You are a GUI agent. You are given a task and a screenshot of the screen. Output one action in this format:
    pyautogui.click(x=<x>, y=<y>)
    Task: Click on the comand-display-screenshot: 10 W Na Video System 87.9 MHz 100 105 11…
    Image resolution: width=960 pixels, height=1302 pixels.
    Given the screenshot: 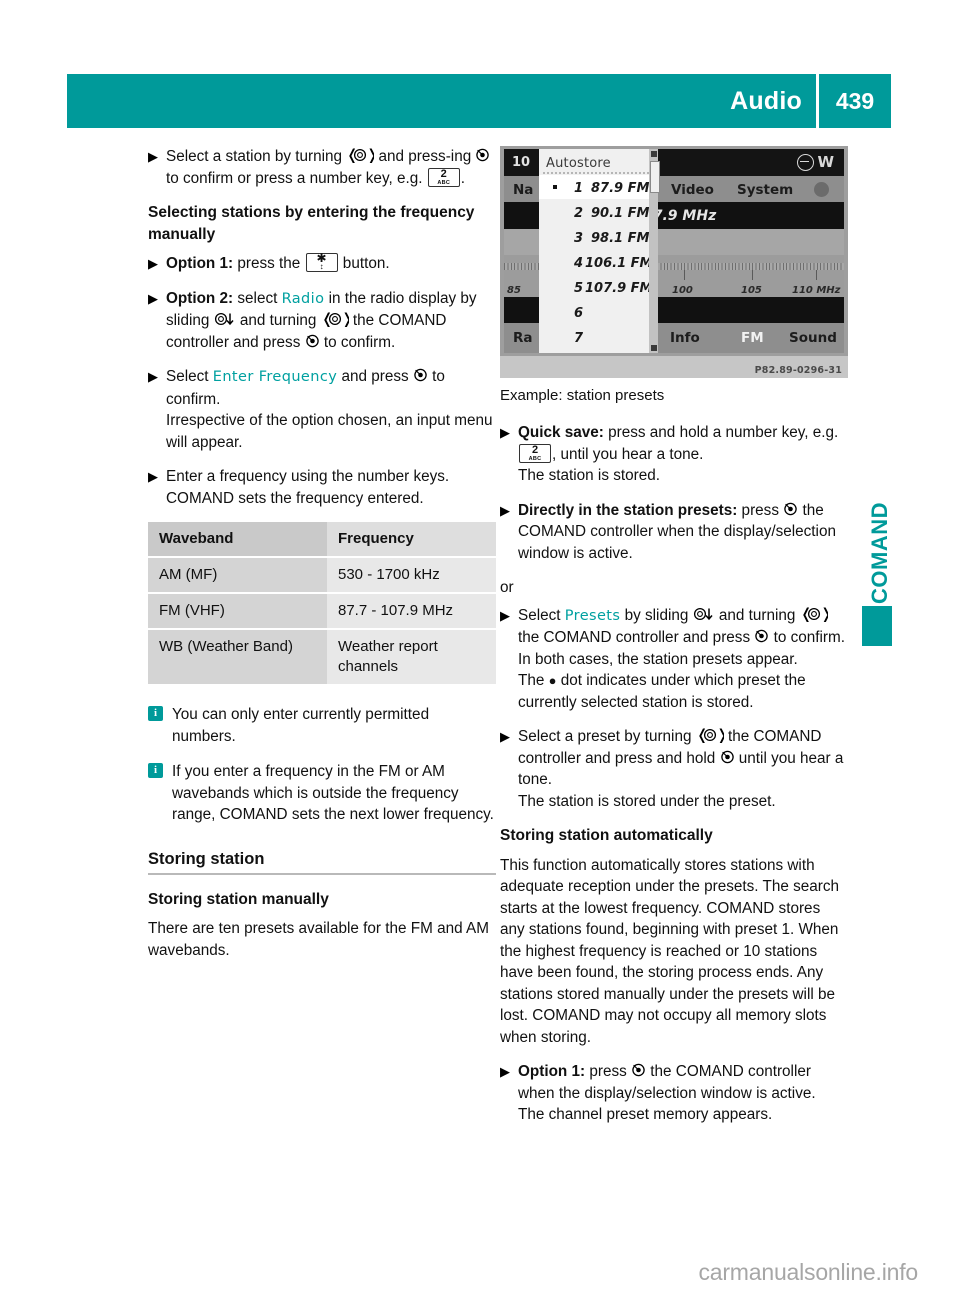 What is the action you would take?
    pyautogui.click(x=674, y=262)
    